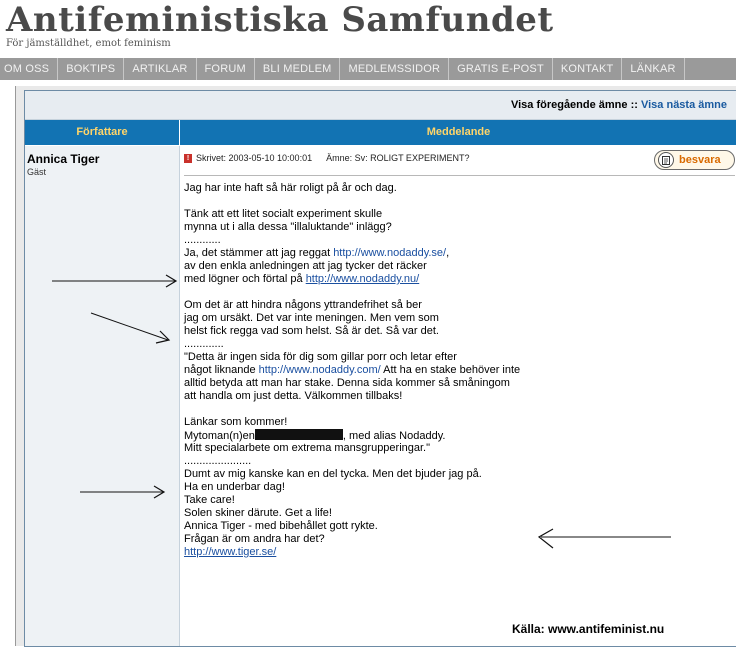 The image size is (736, 647). I want to click on quote-document-icon, so click(666, 160).